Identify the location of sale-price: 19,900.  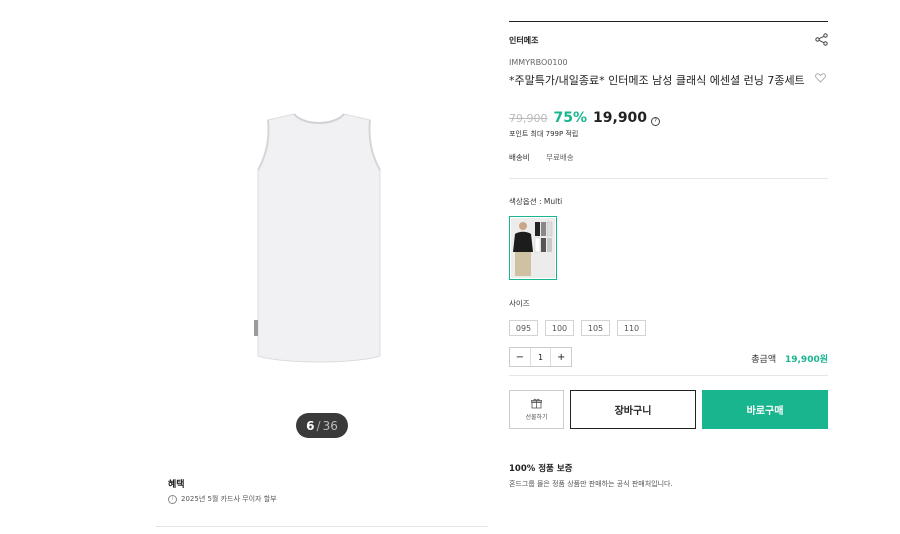
(620, 118).